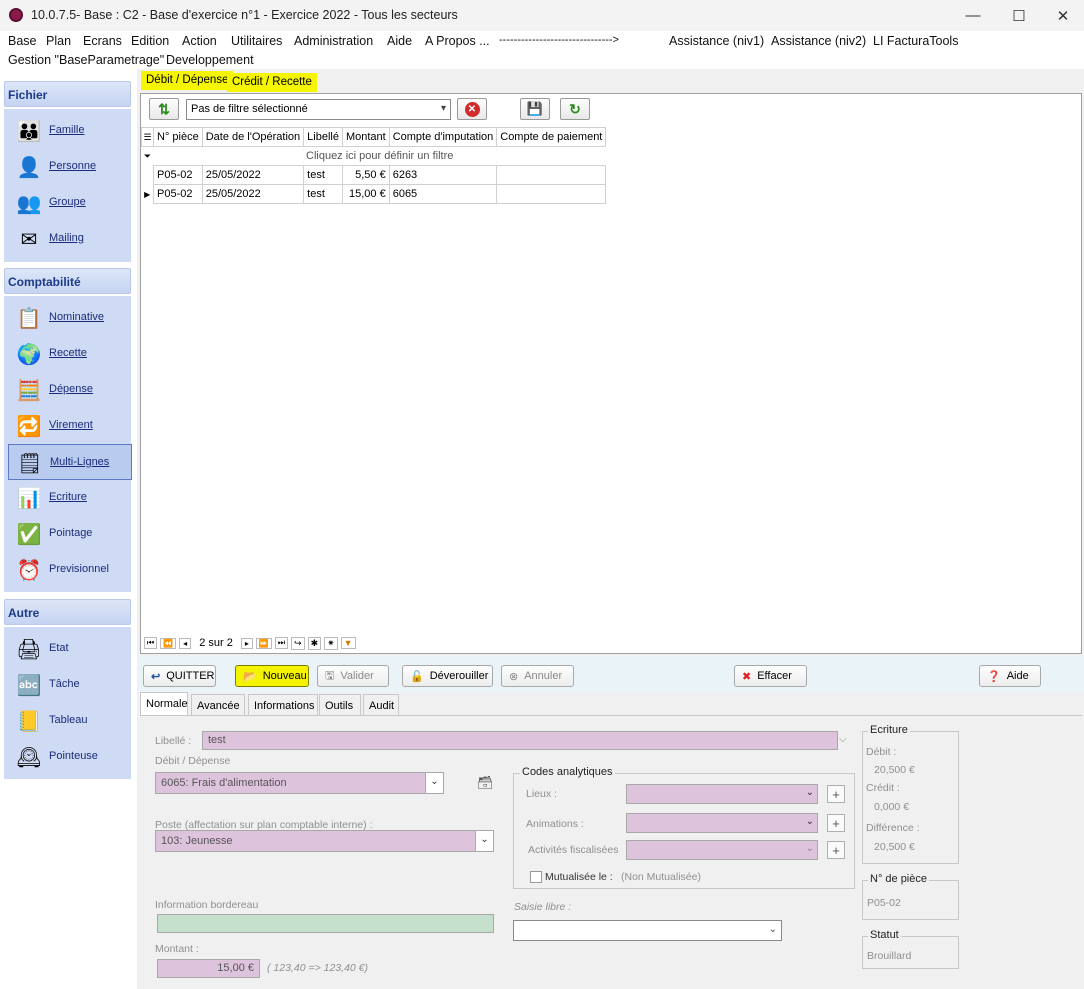 The height and width of the screenshot is (989, 1084). I want to click on add-lieu-button: +, so click(836, 794).